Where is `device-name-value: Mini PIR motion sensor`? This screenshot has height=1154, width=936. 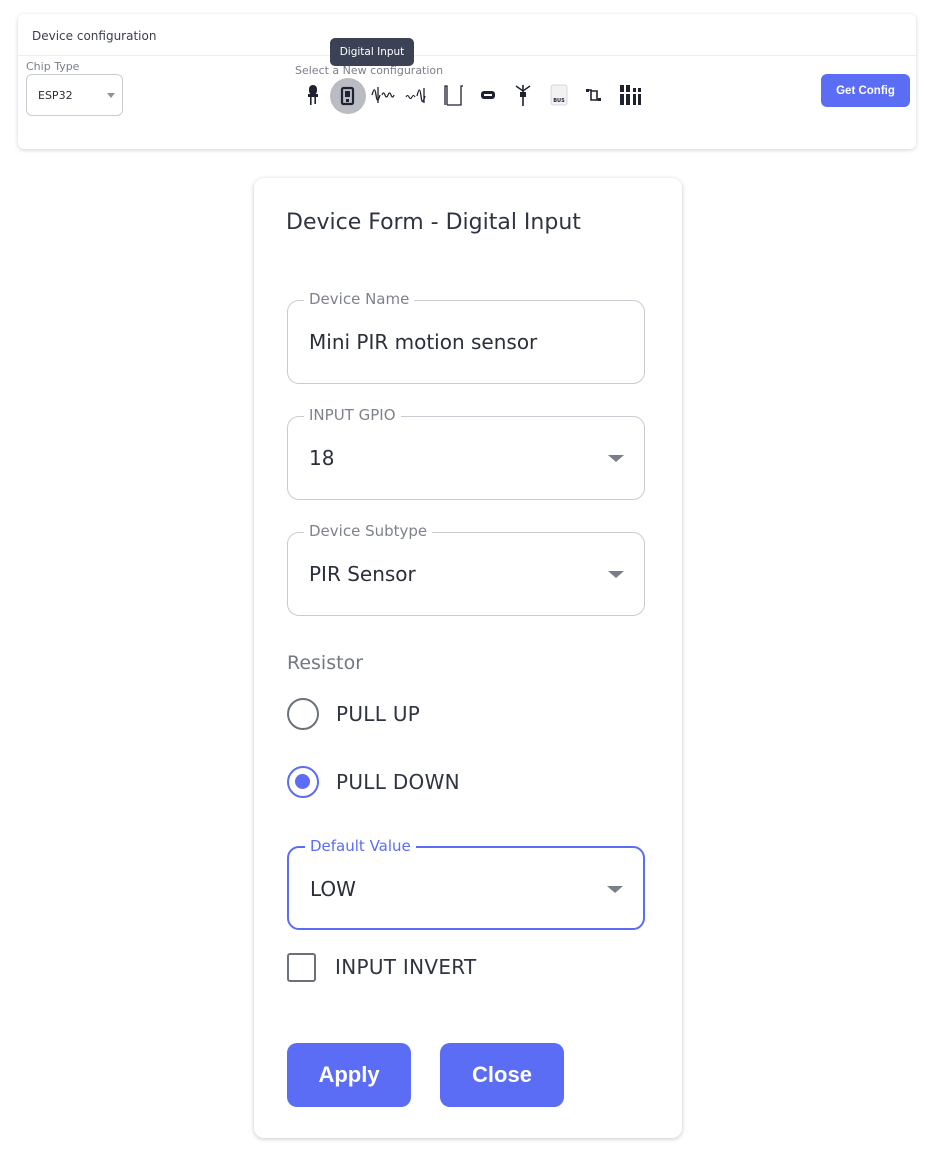 device-name-value: Mini PIR motion sensor is located at coordinates (423, 342).